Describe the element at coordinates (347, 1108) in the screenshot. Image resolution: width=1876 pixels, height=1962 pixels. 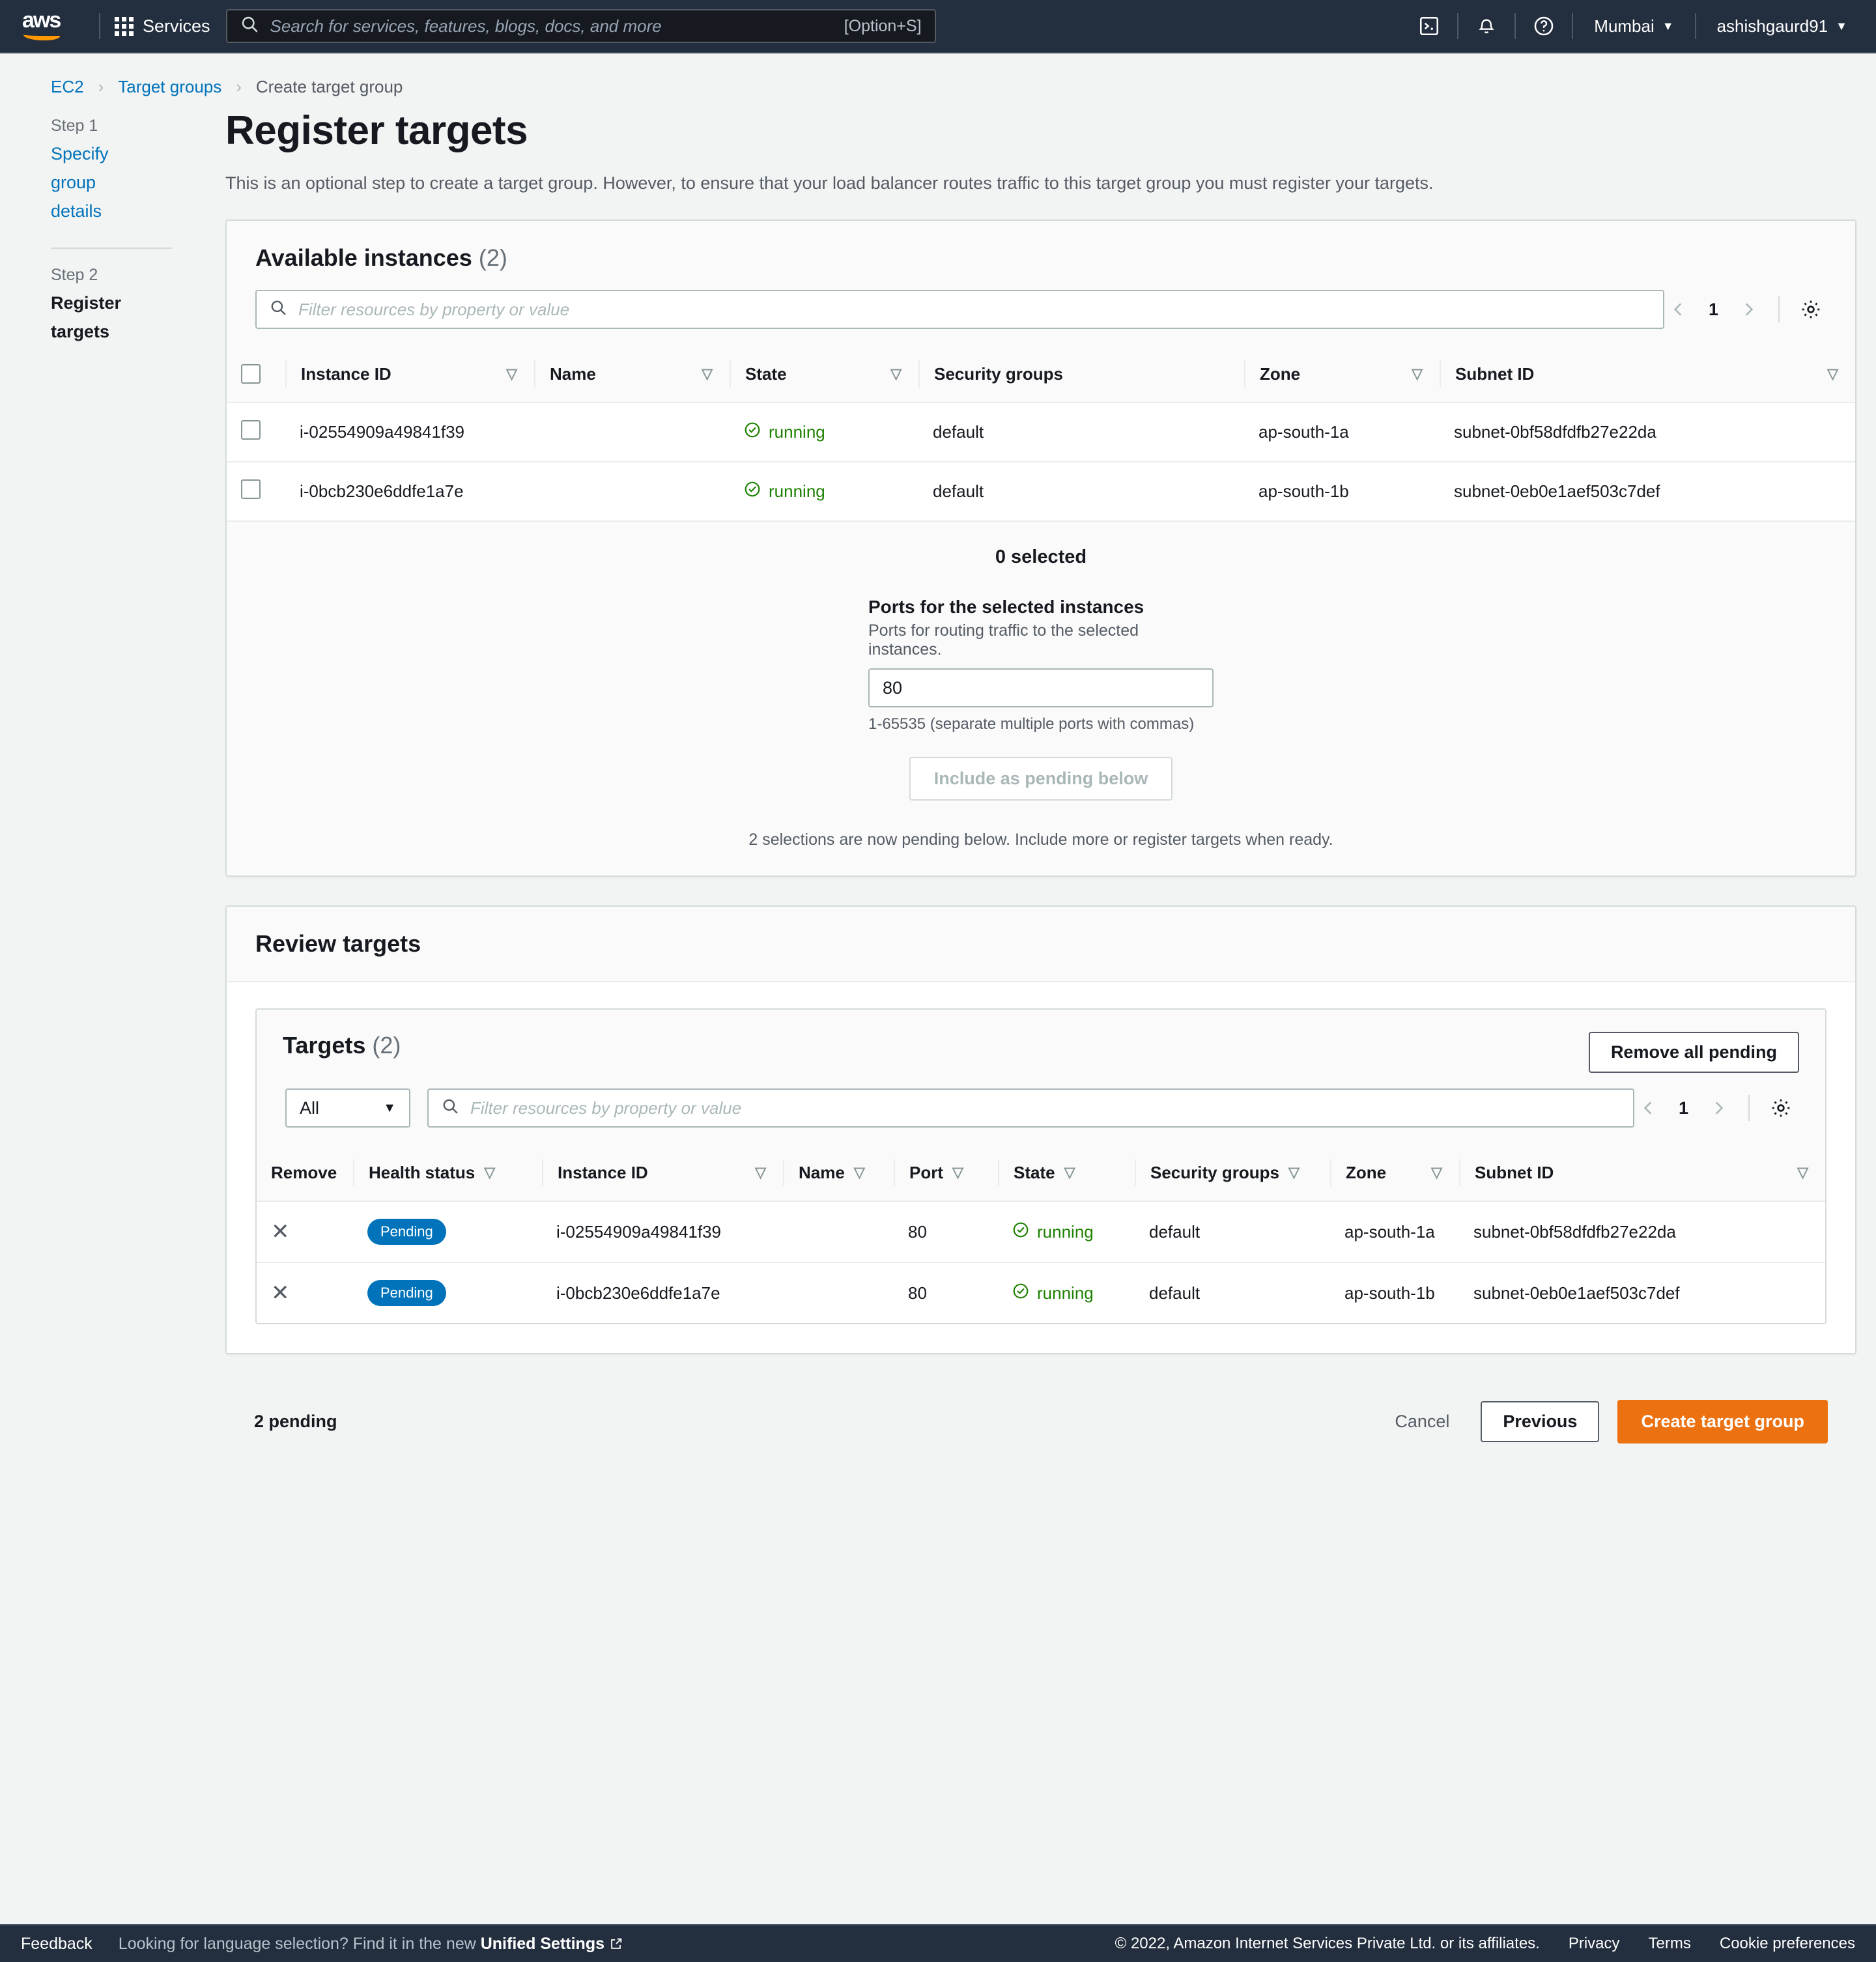
I see `targets-type-select: All ▼` at that location.